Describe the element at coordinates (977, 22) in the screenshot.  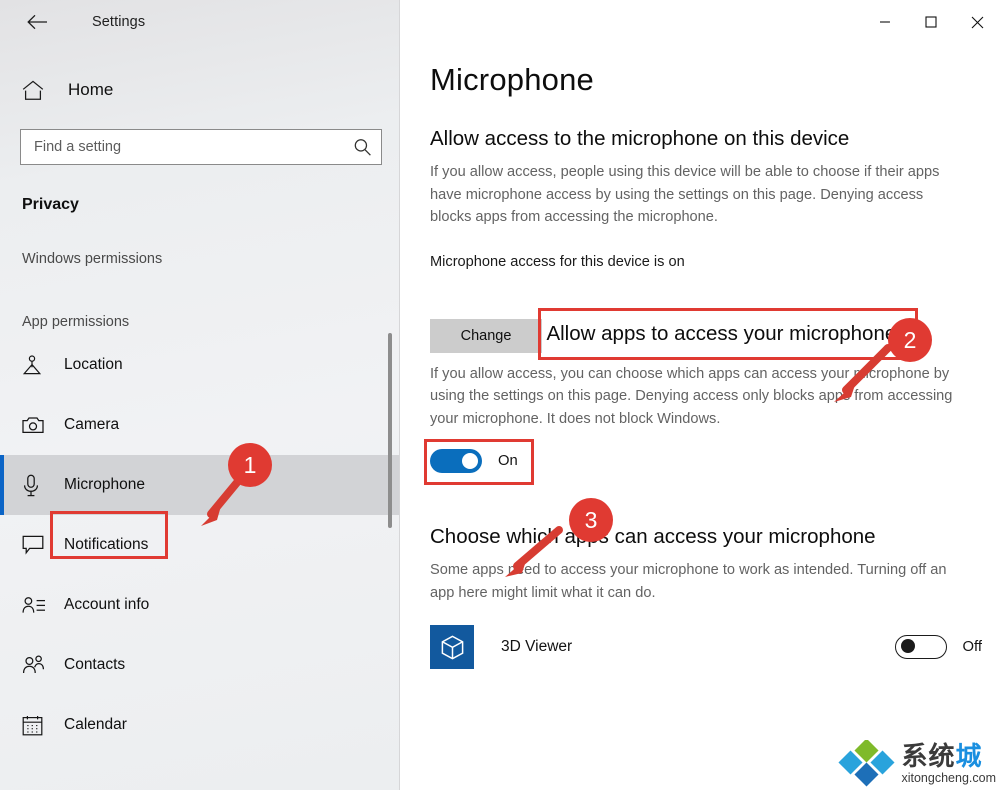
I see `close-icon` at that location.